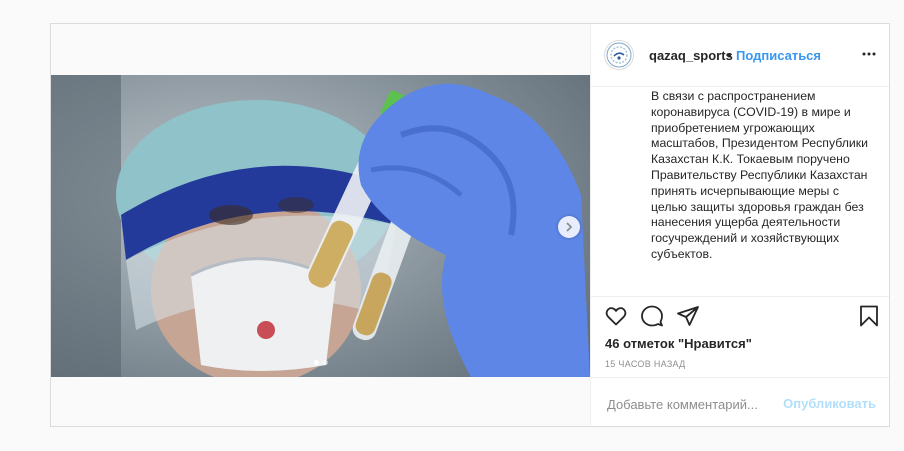 This screenshot has height=451, width=904. Describe the element at coordinates (694, 404) in the screenshot. I see `comment-input` at that location.